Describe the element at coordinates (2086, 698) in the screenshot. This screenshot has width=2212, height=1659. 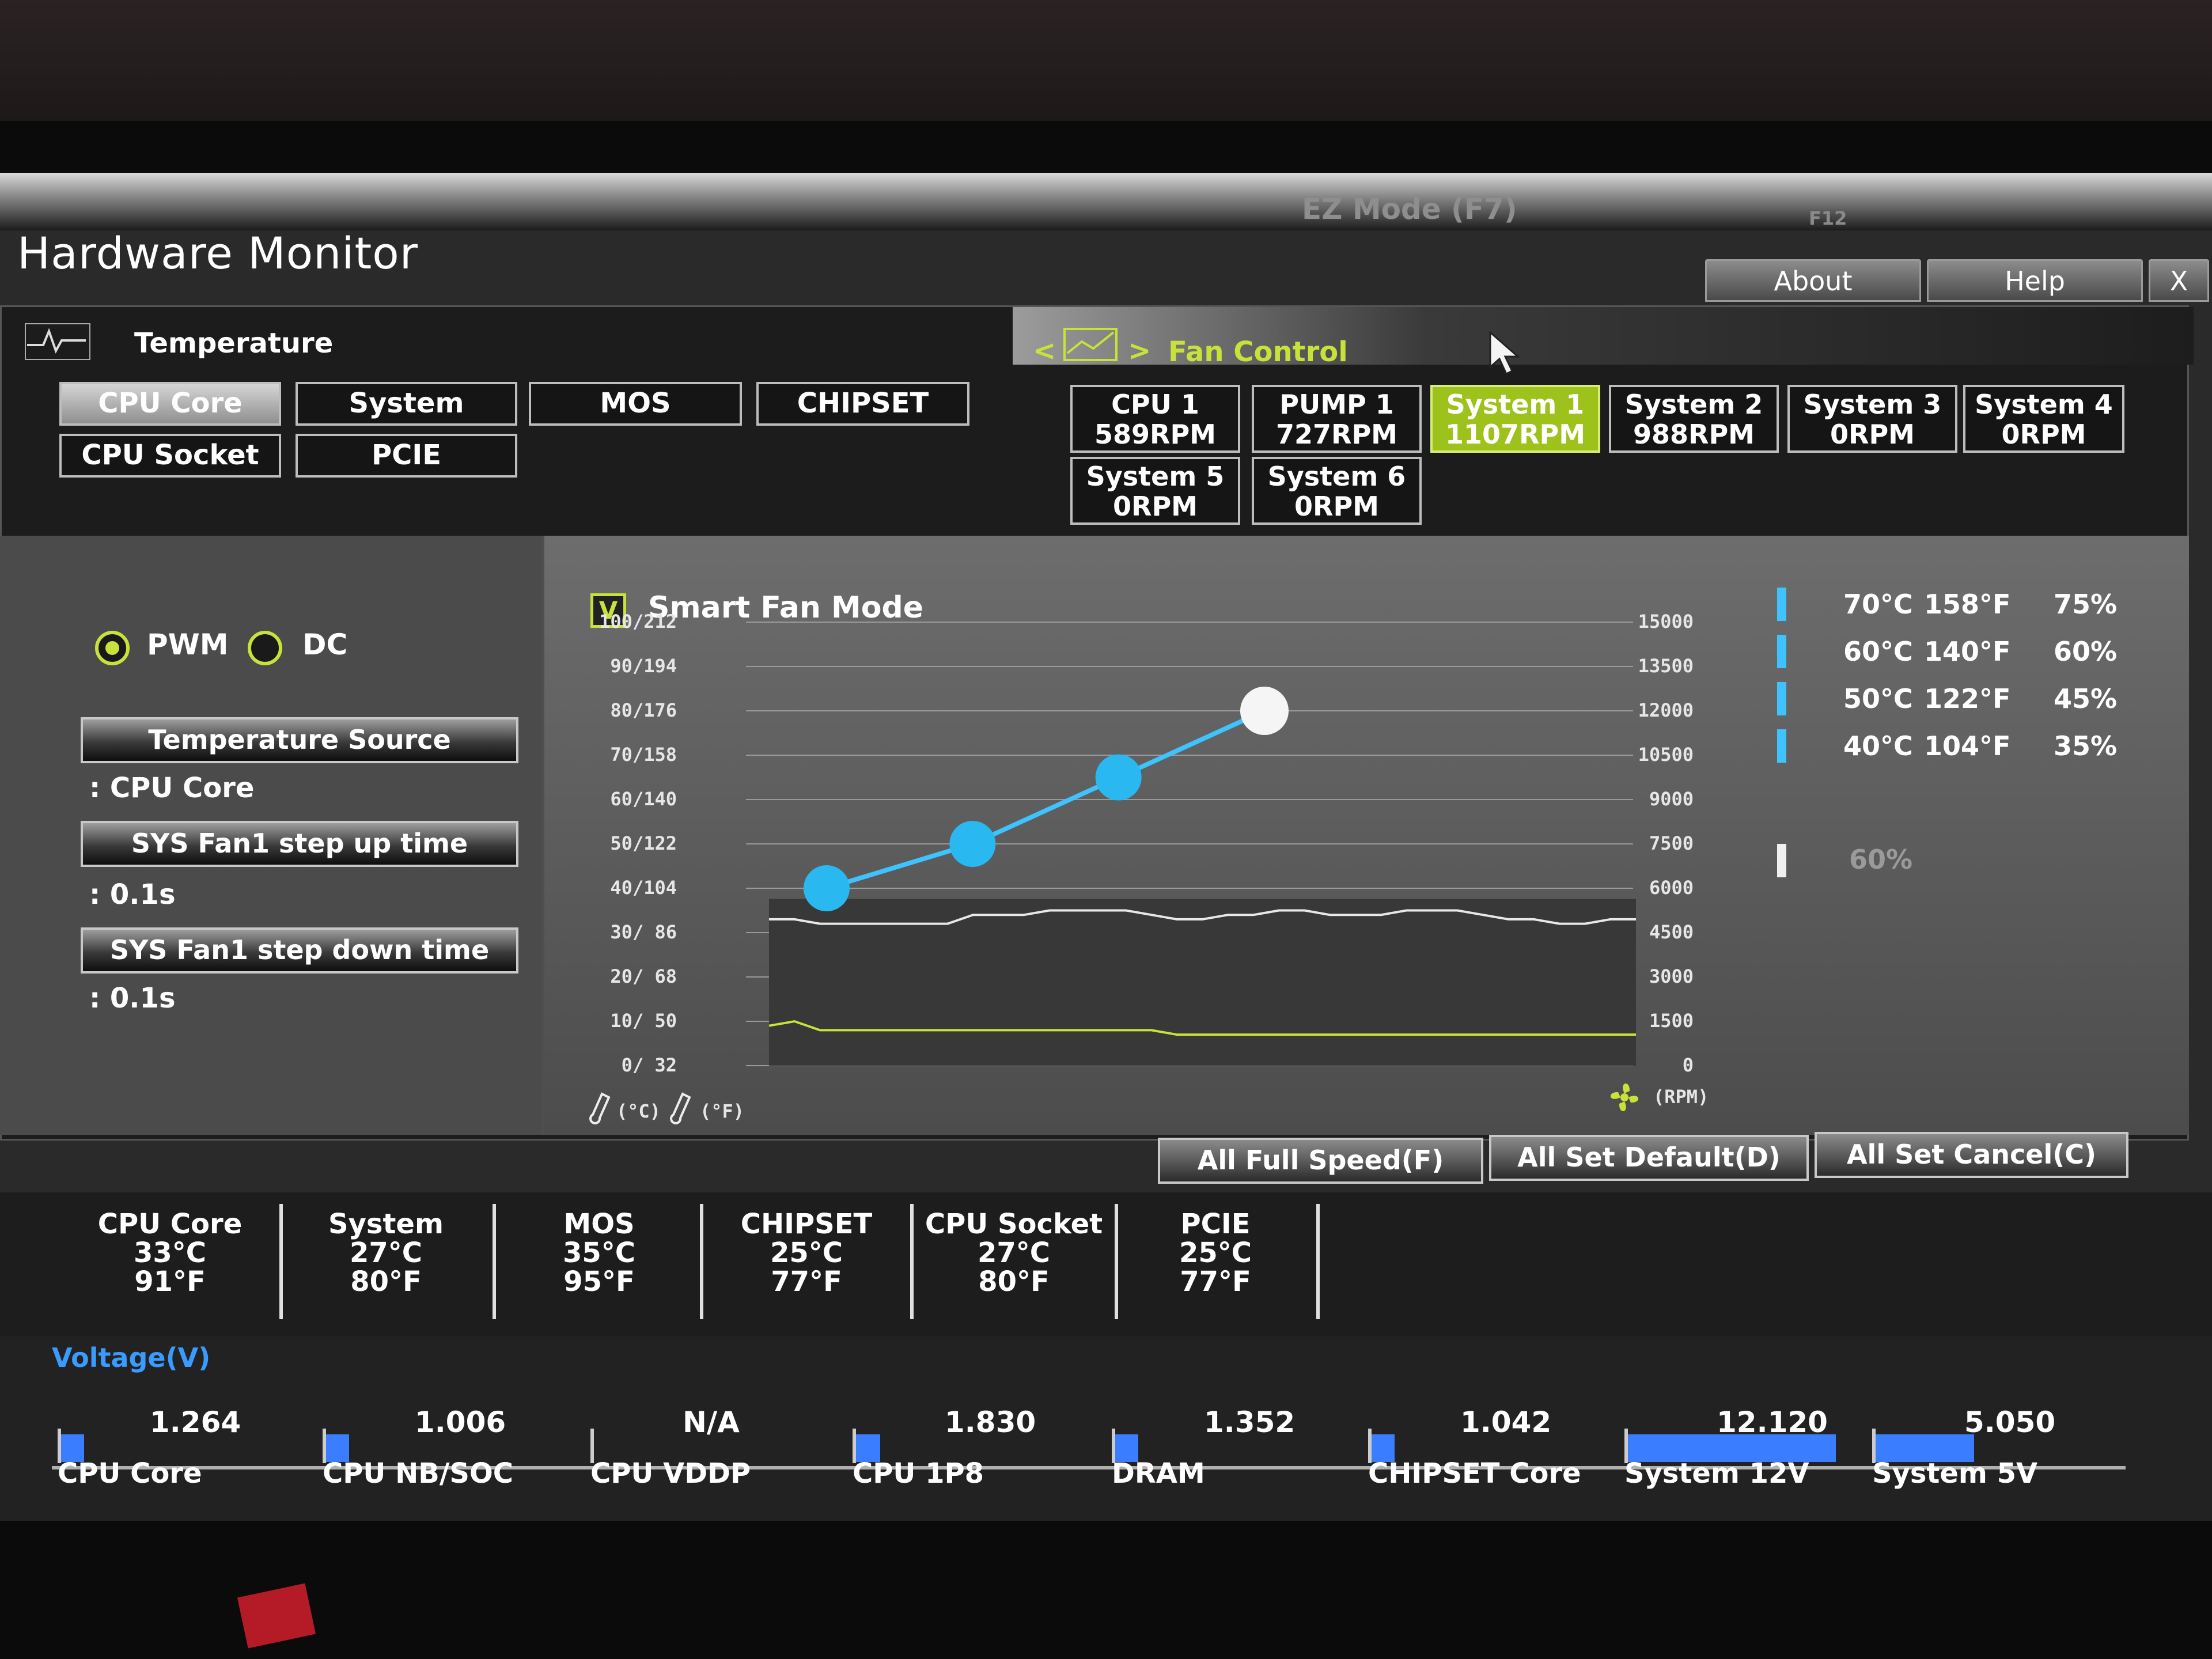
I see `legend-pct: 45%` at that location.